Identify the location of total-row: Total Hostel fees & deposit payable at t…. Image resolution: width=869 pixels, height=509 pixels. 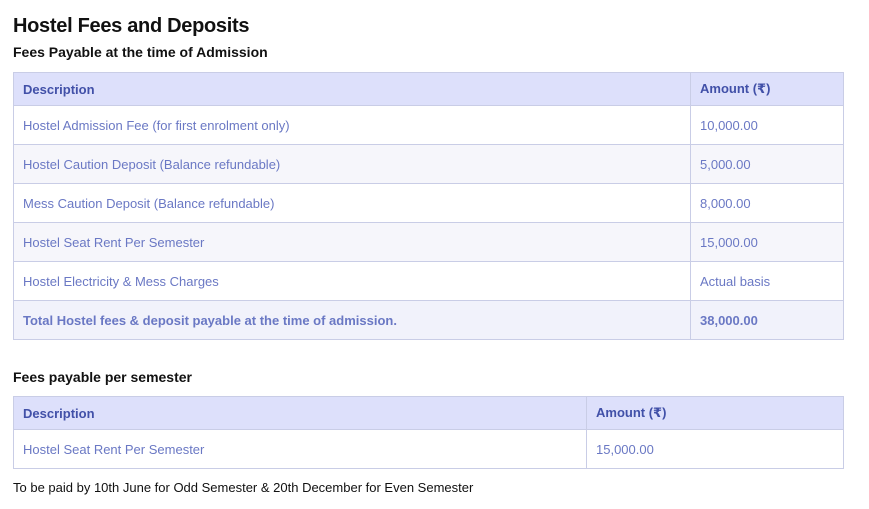
(428, 320).